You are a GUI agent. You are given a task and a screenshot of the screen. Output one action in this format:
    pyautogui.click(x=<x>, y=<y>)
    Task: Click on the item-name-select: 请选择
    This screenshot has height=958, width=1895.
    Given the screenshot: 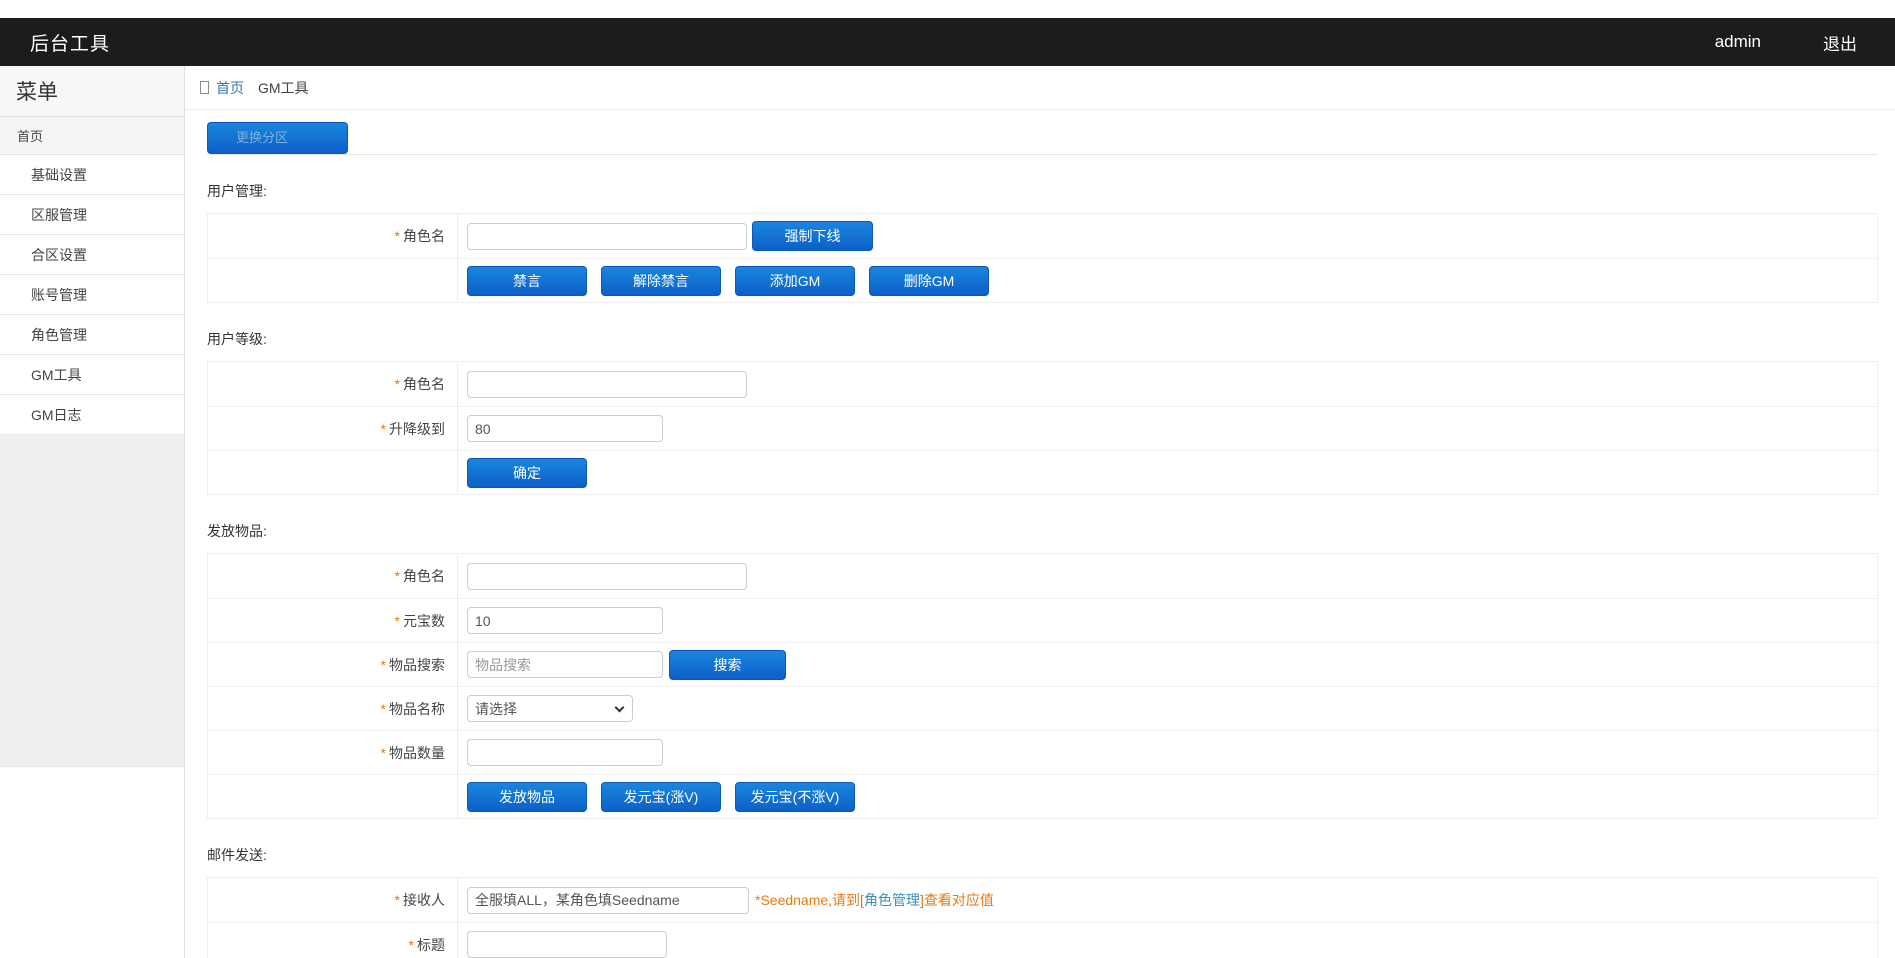 What is the action you would take?
    pyautogui.click(x=550, y=708)
    